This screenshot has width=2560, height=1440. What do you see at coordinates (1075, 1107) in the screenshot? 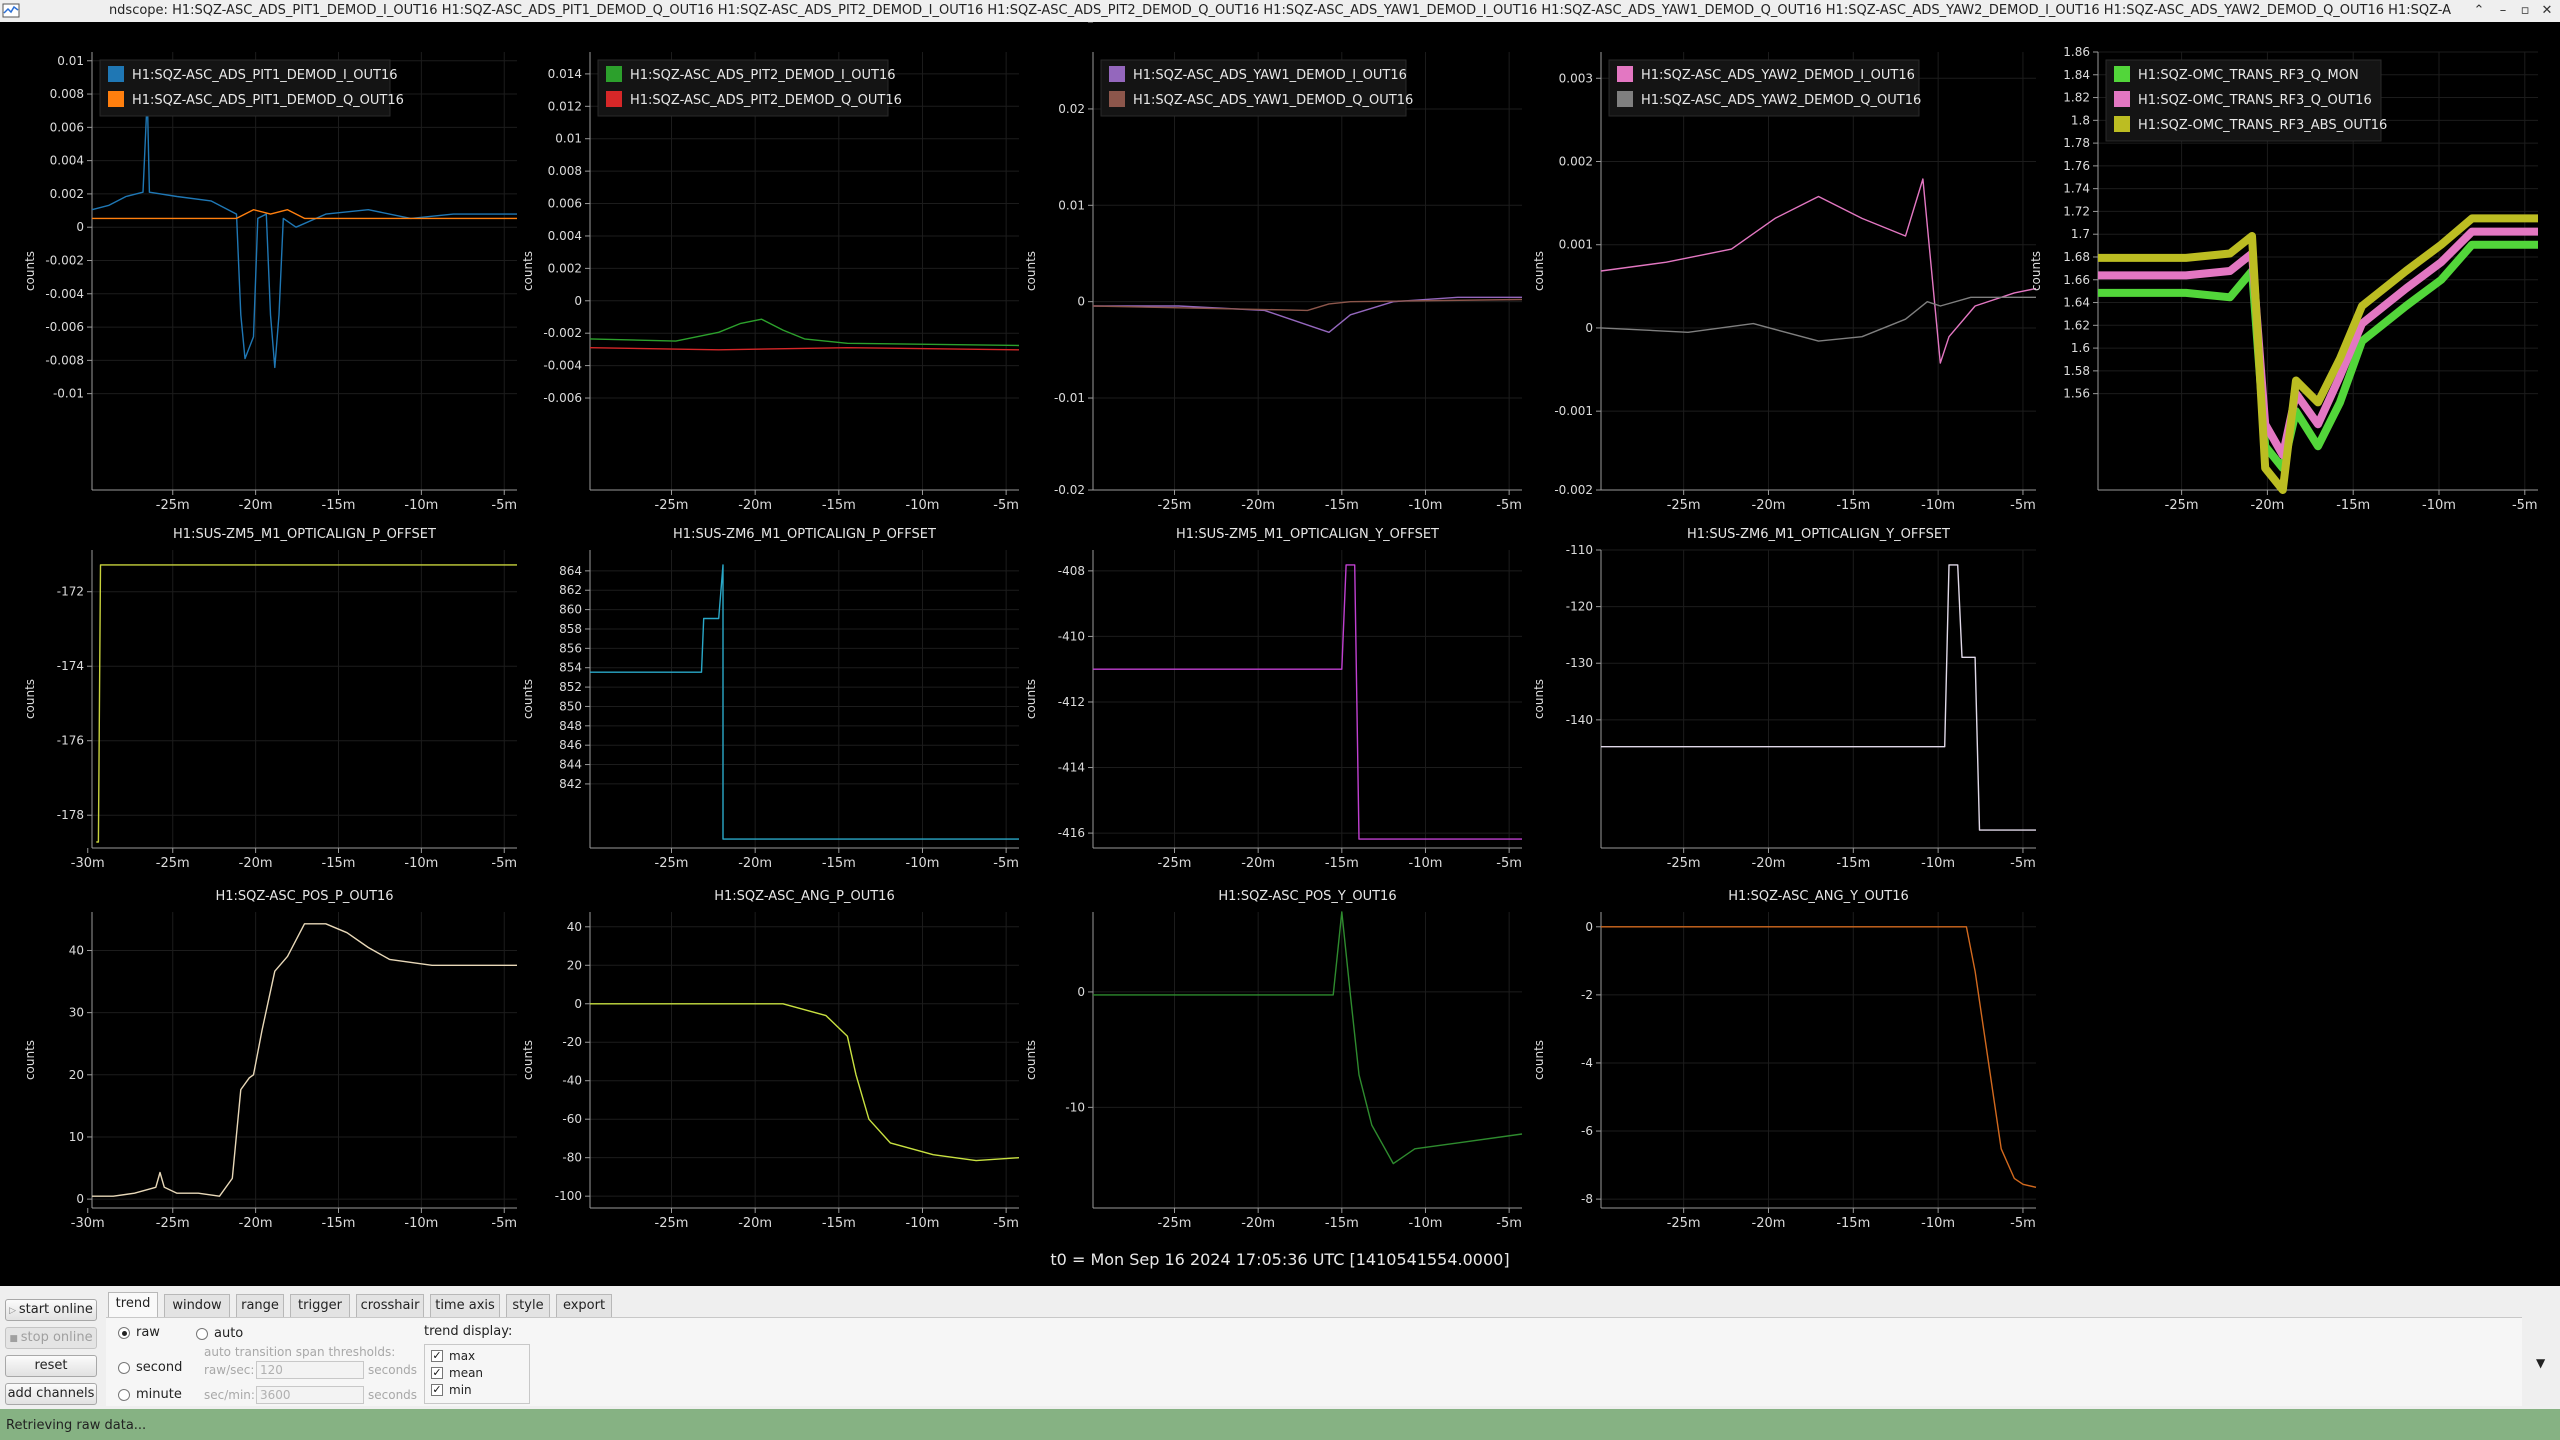
I see `y-tick-label: -10` at bounding box center [1075, 1107].